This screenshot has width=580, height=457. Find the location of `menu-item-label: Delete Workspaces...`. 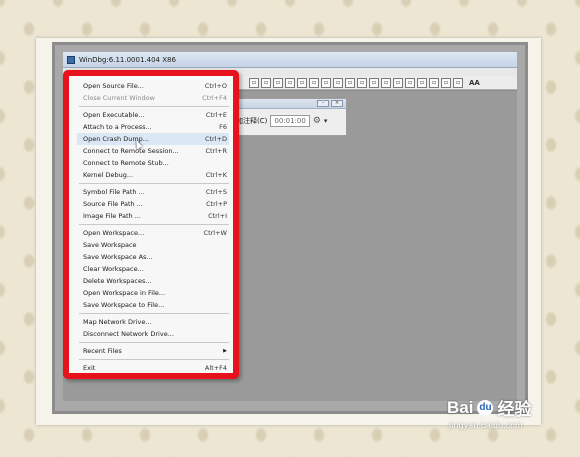

menu-item-label: Delete Workspaces... is located at coordinates (117, 281).